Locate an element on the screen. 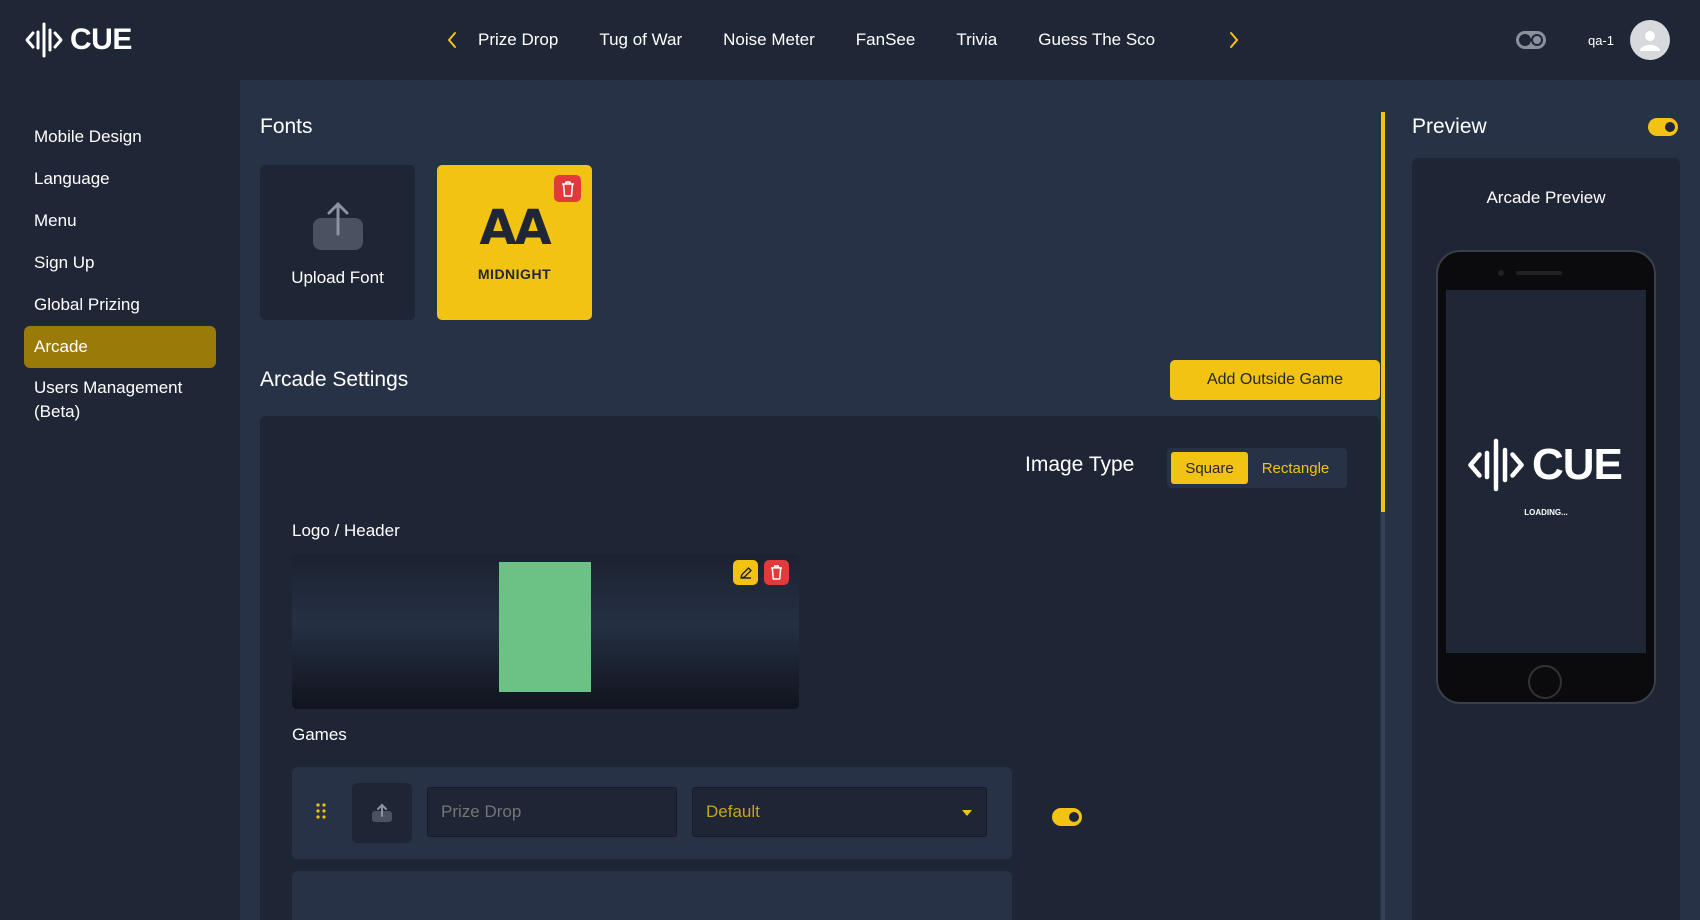  caret-down-icon is located at coordinates (967, 813).